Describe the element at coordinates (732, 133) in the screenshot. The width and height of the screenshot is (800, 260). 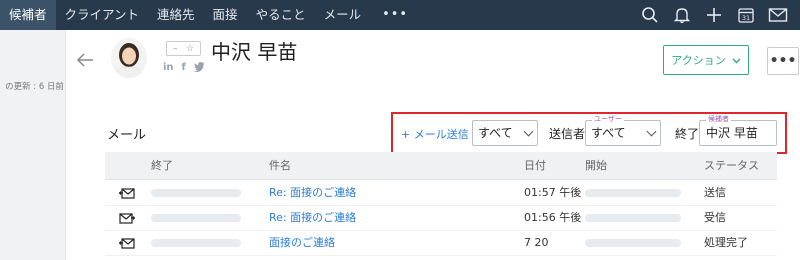
I see `candidate-field-value: 中沢 早苗` at that location.